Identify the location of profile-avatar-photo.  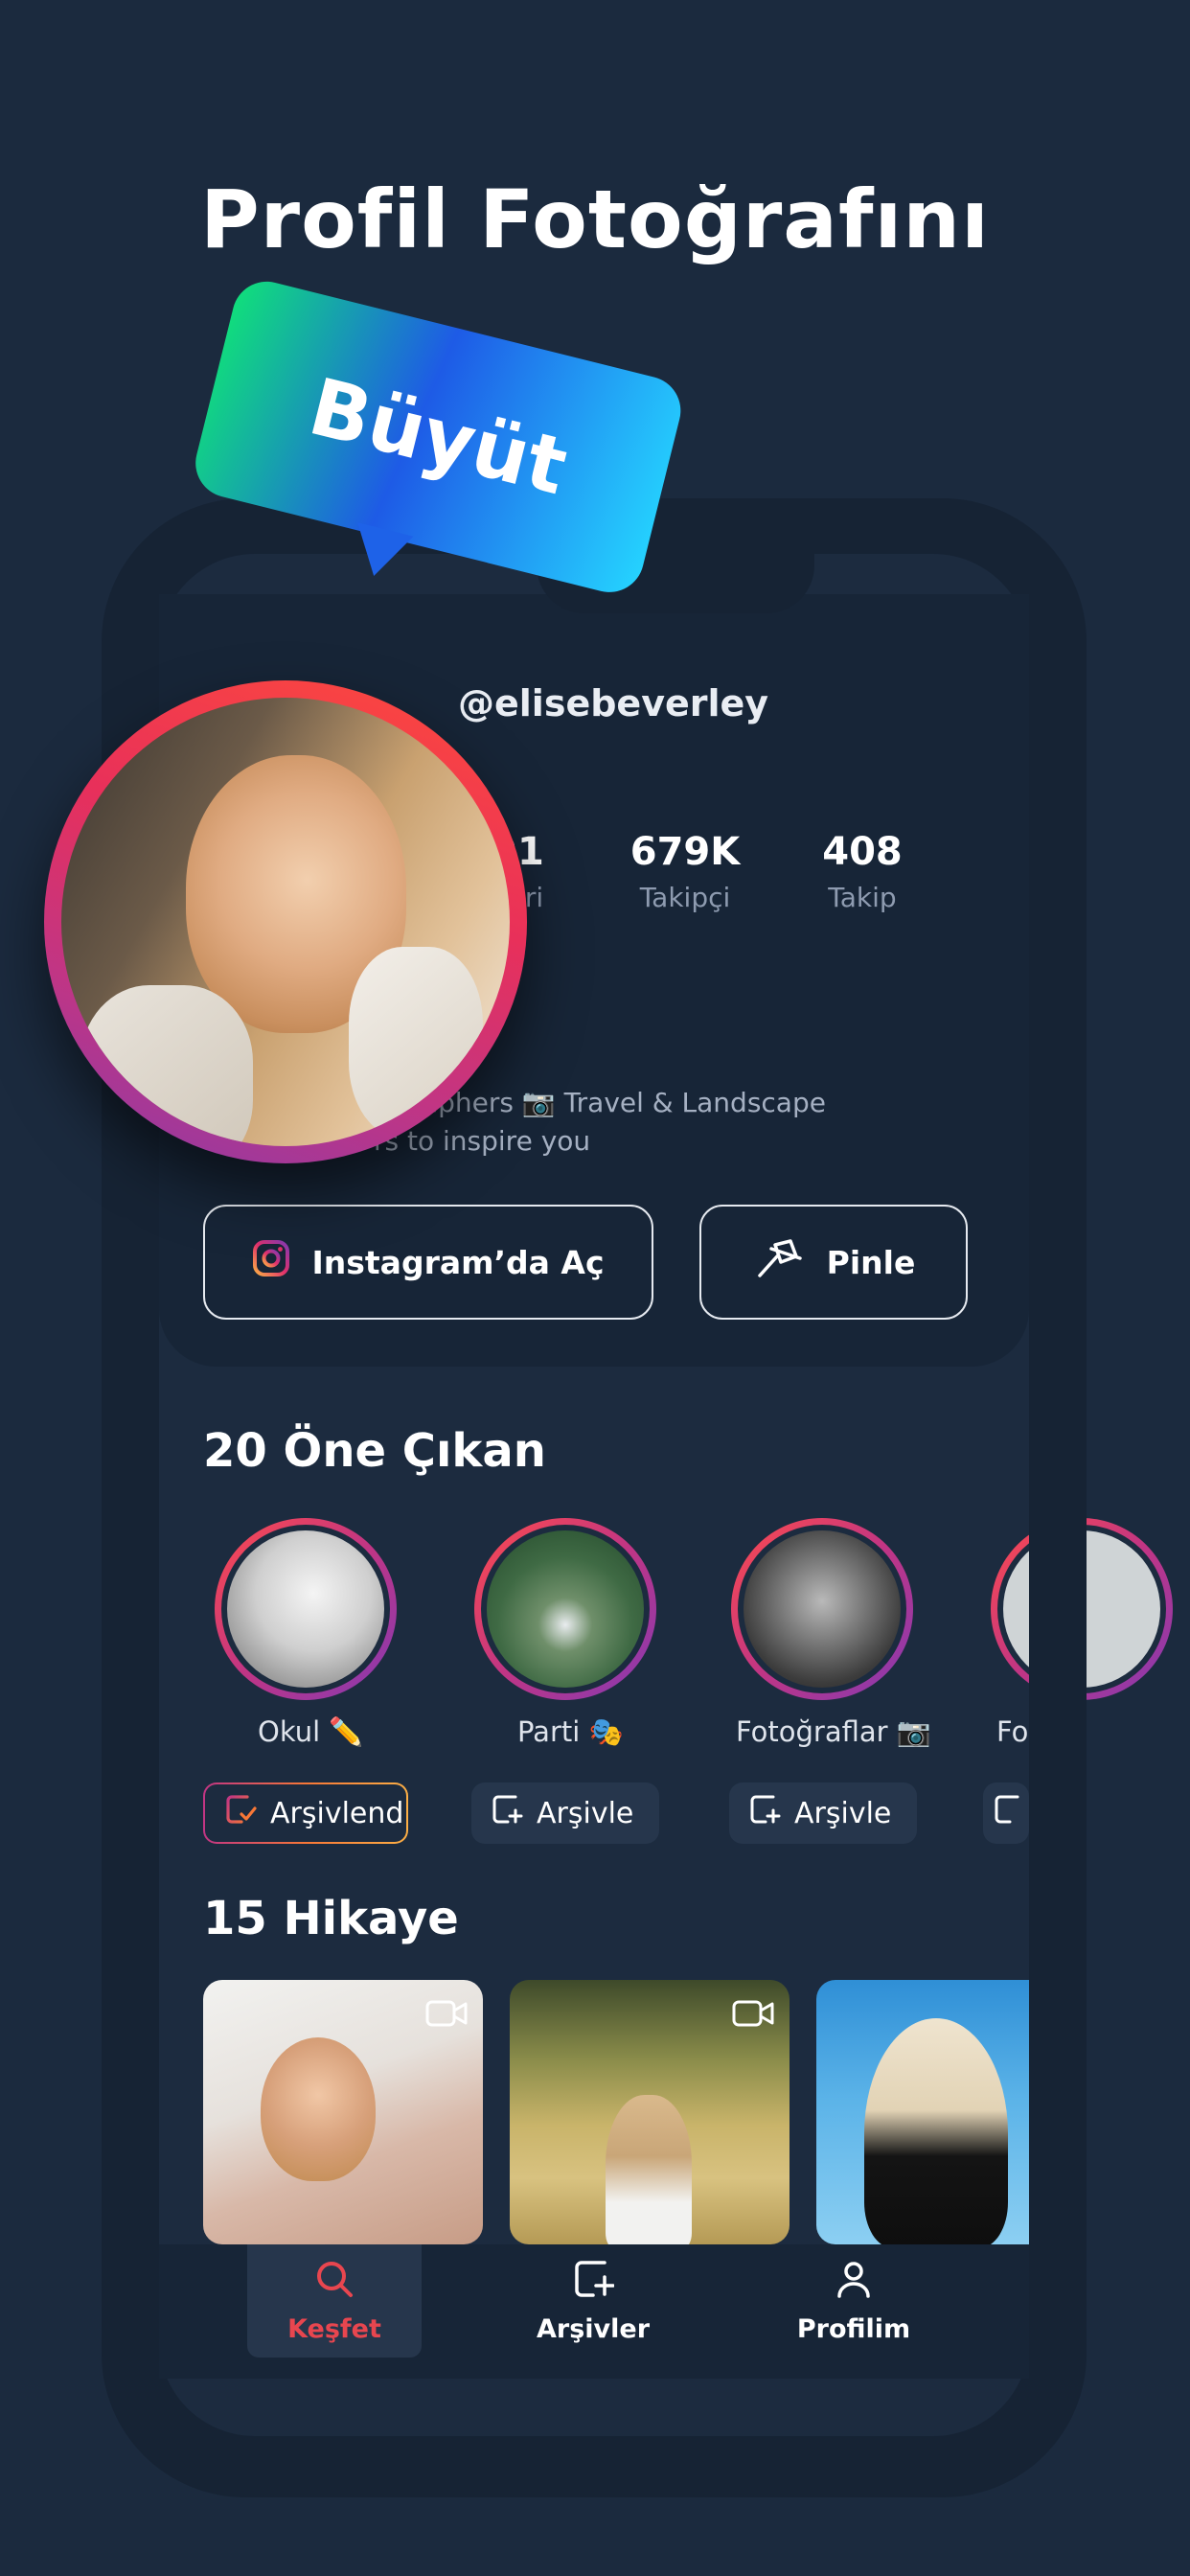
(286, 922).